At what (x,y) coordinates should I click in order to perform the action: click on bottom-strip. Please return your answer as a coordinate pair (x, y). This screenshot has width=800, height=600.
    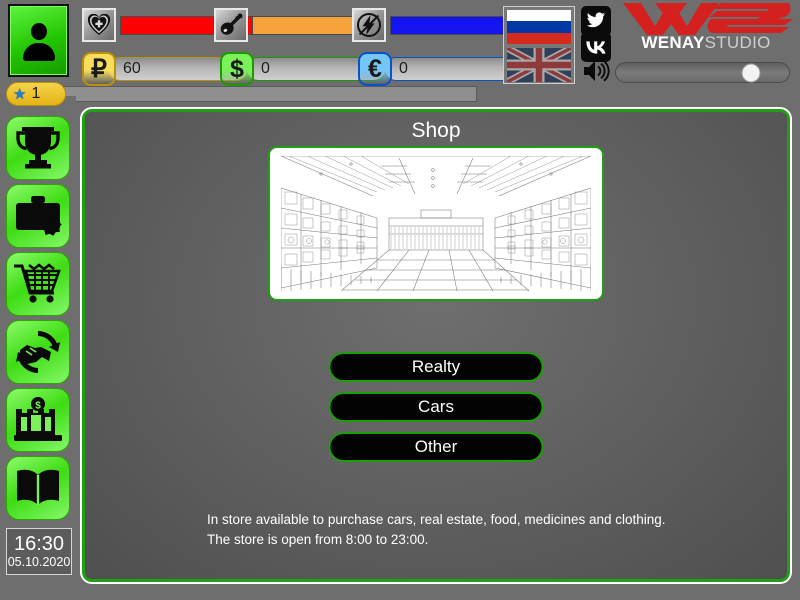
    Looking at the image, I should click on (436, 592).